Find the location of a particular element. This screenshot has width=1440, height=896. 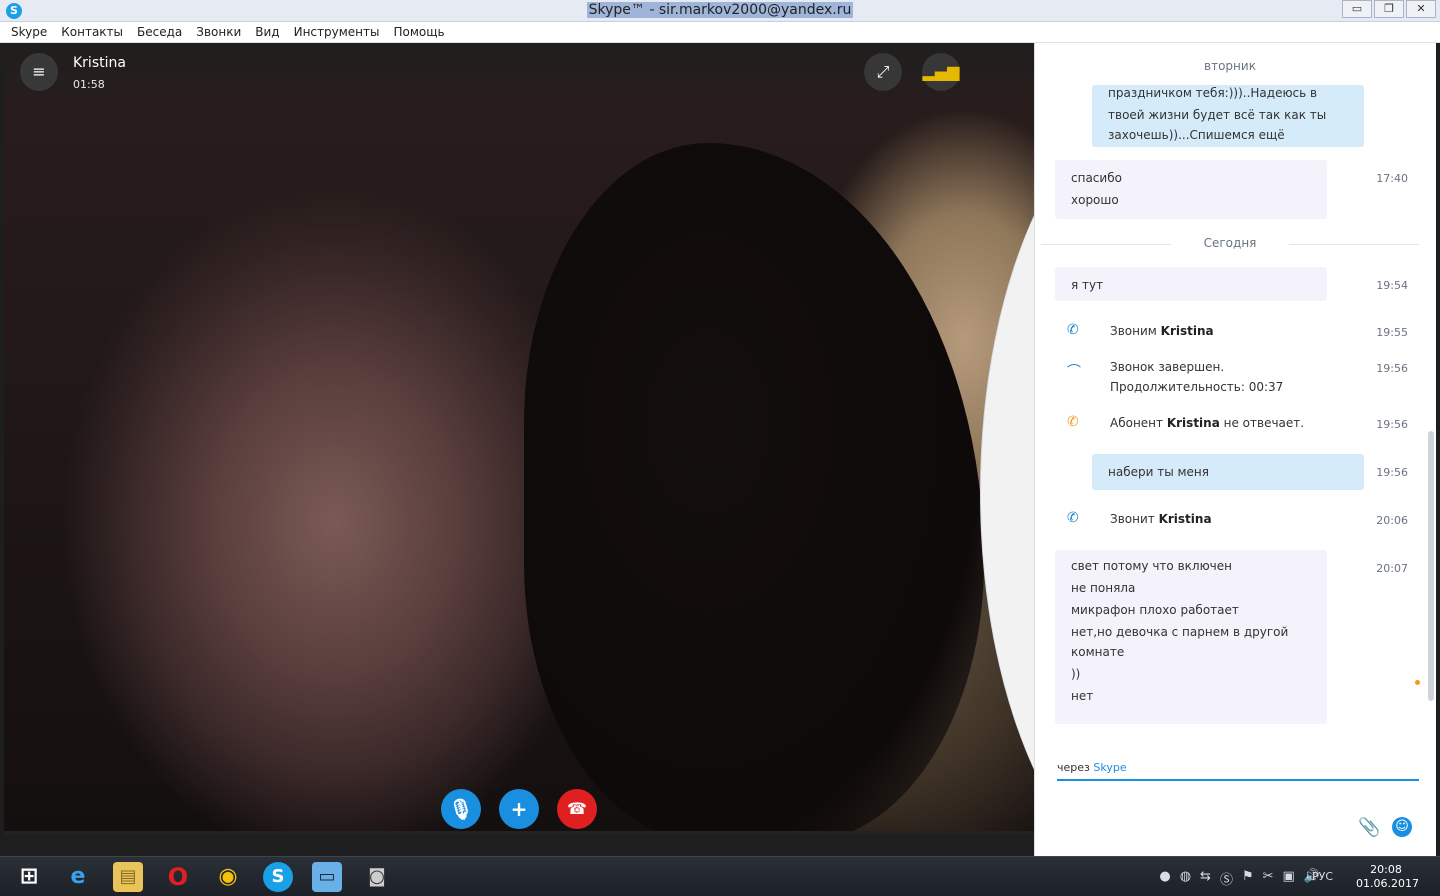

system-clock: 20:08 01.06.2017 is located at coordinates (1387, 877).